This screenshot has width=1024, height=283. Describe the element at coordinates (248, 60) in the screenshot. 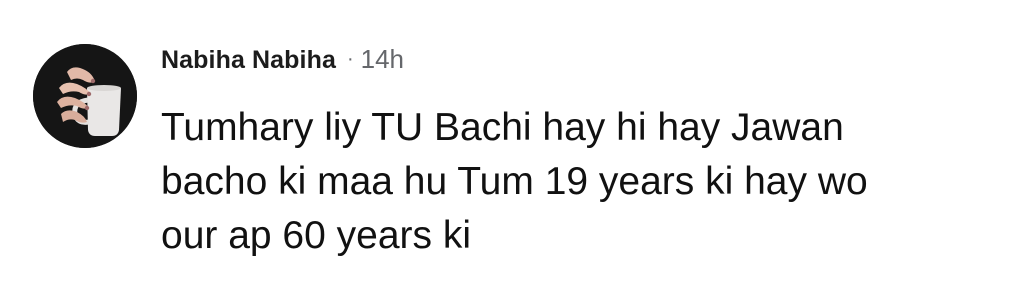

I see `author-name: Nabiha Nabiha` at that location.